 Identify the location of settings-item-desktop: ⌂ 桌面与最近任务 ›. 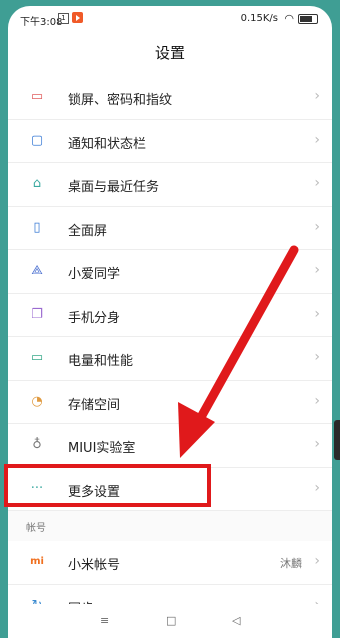
(170, 185).